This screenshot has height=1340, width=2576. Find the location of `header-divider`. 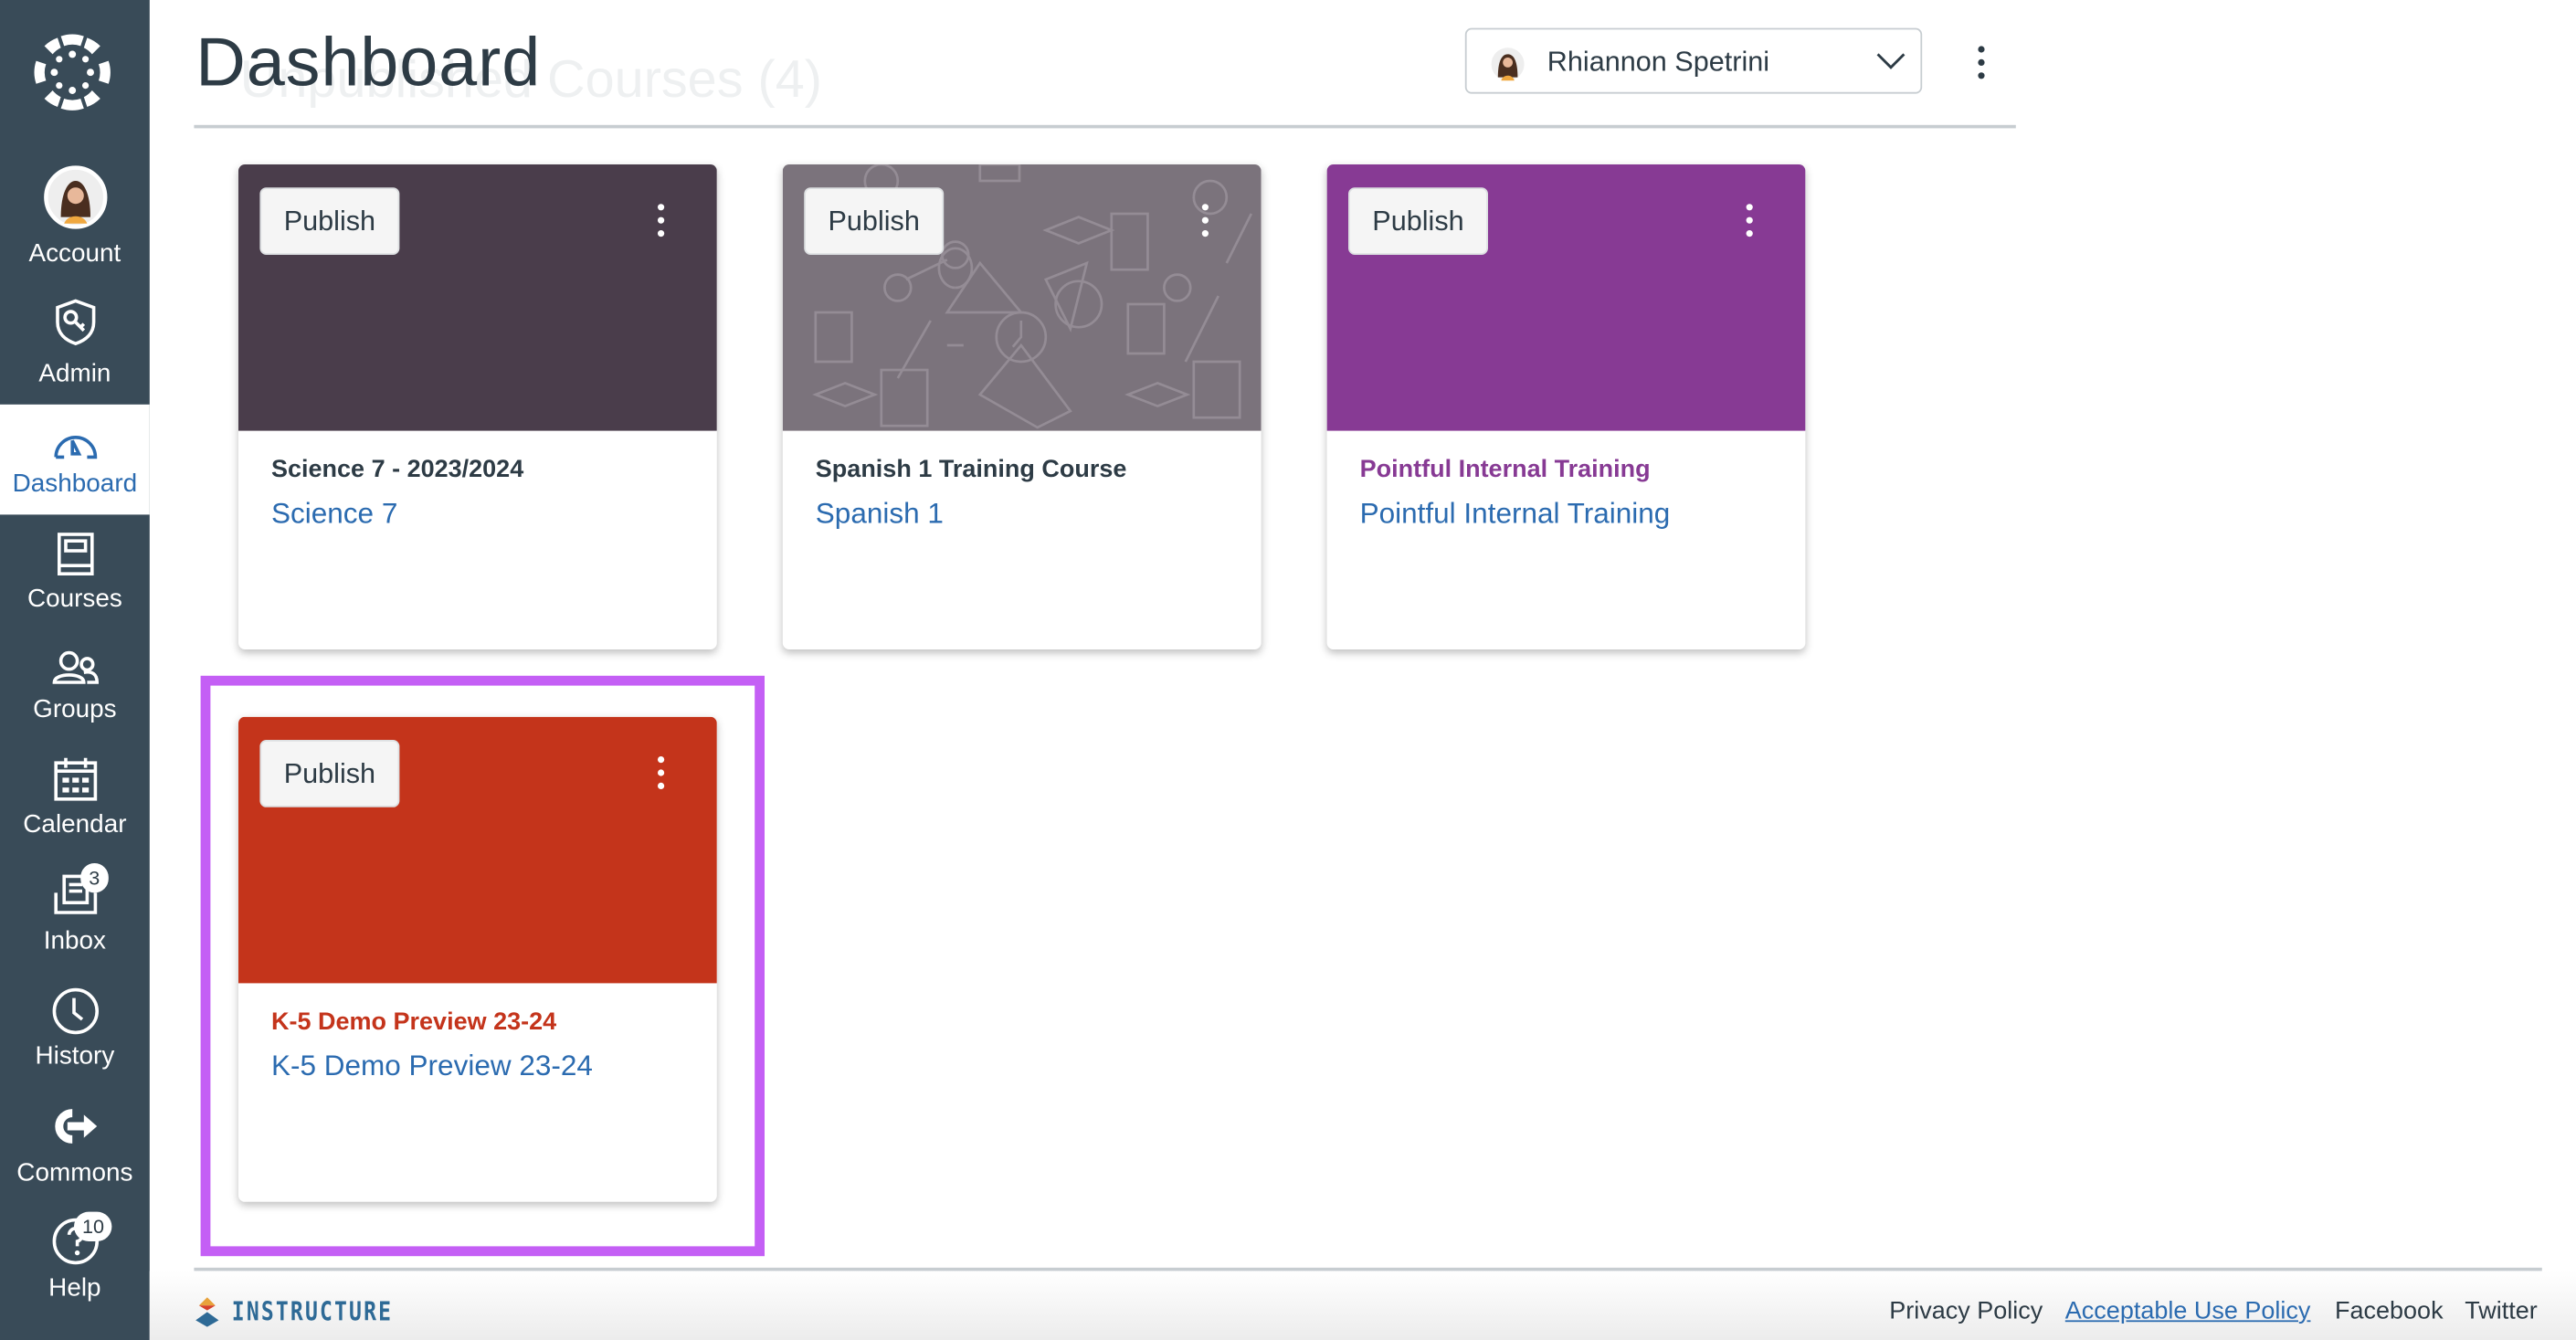

header-divider is located at coordinates (1105, 126).